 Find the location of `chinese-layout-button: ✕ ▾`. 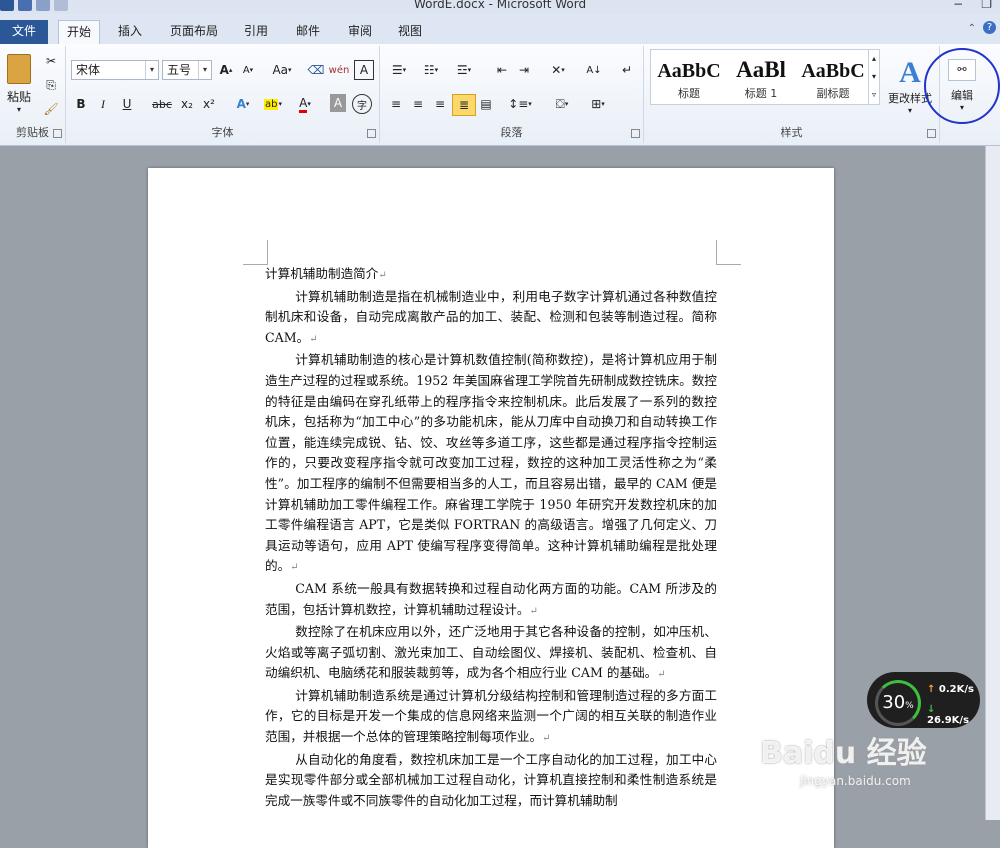

chinese-layout-button: ✕ ▾ is located at coordinates (558, 70).